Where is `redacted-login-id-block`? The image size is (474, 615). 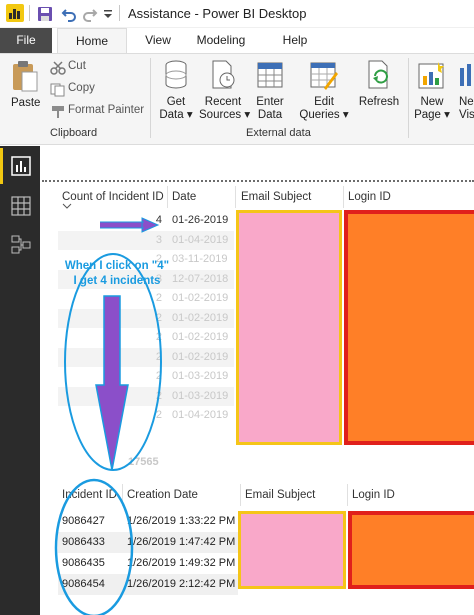
redacted-login-id-block is located at coordinates (409, 327).